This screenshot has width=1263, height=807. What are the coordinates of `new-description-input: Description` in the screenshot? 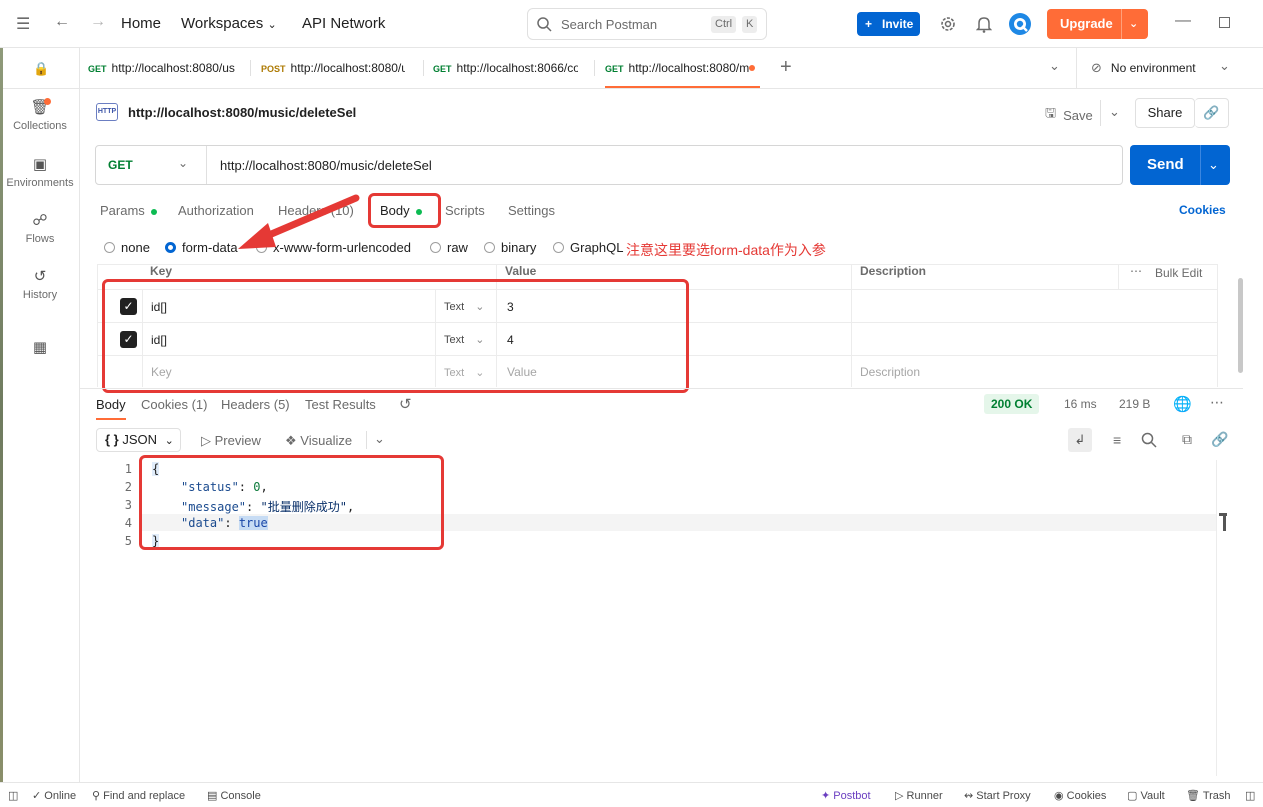 It's located at (890, 372).